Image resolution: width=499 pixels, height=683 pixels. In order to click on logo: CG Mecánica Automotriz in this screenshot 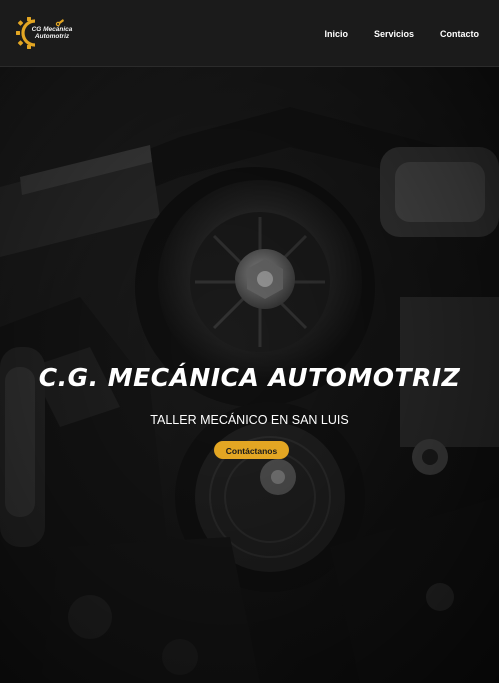, I will do `click(42, 33)`.